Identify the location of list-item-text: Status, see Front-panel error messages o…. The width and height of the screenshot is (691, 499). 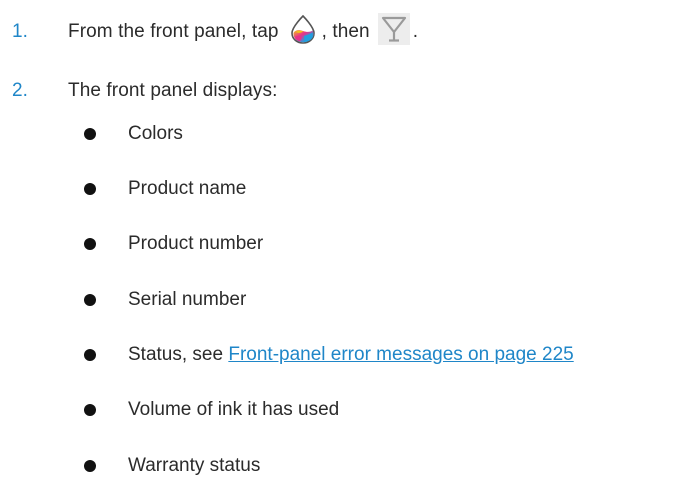
(351, 355).